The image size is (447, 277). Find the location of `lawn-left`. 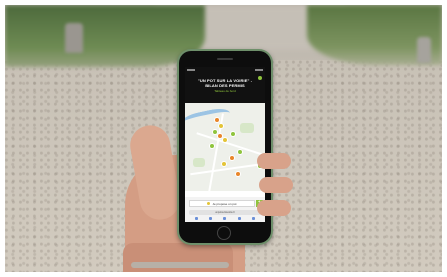

lawn-left is located at coordinates (105, 36).